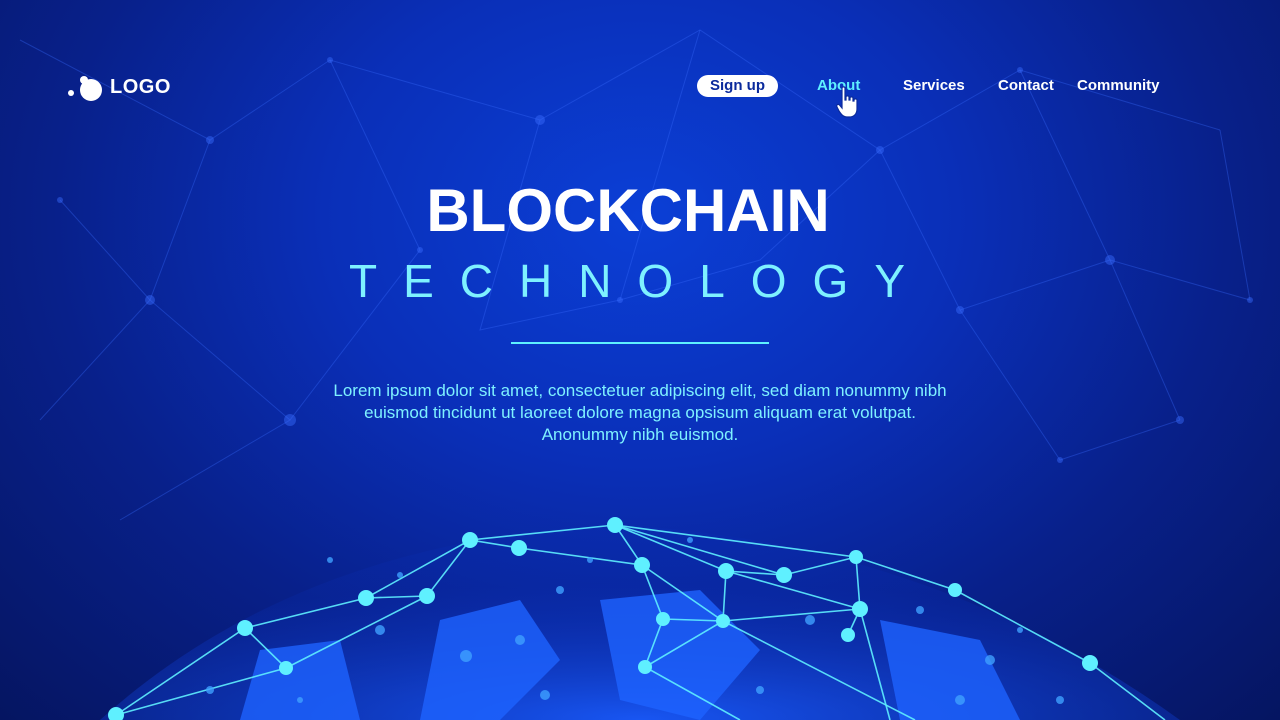 This screenshot has height=720, width=1280. What do you see at coordinates (628, 210) in the screenshot?
I see `hero-title: BLOCKCHAIN` at bounding box center [628, 210].